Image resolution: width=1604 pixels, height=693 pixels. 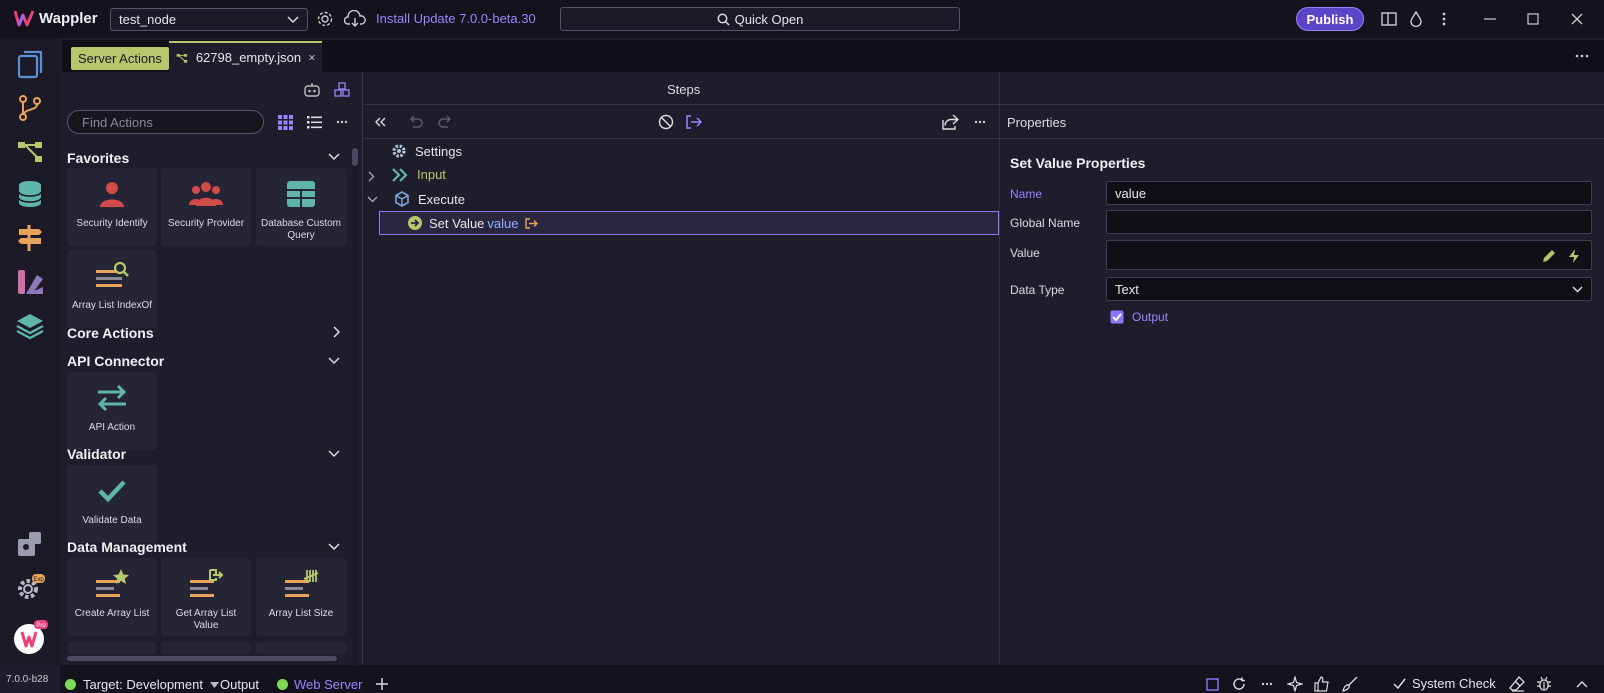 I want to click on rail-extensions-puzzle-icon, so click(x=30, y=544).